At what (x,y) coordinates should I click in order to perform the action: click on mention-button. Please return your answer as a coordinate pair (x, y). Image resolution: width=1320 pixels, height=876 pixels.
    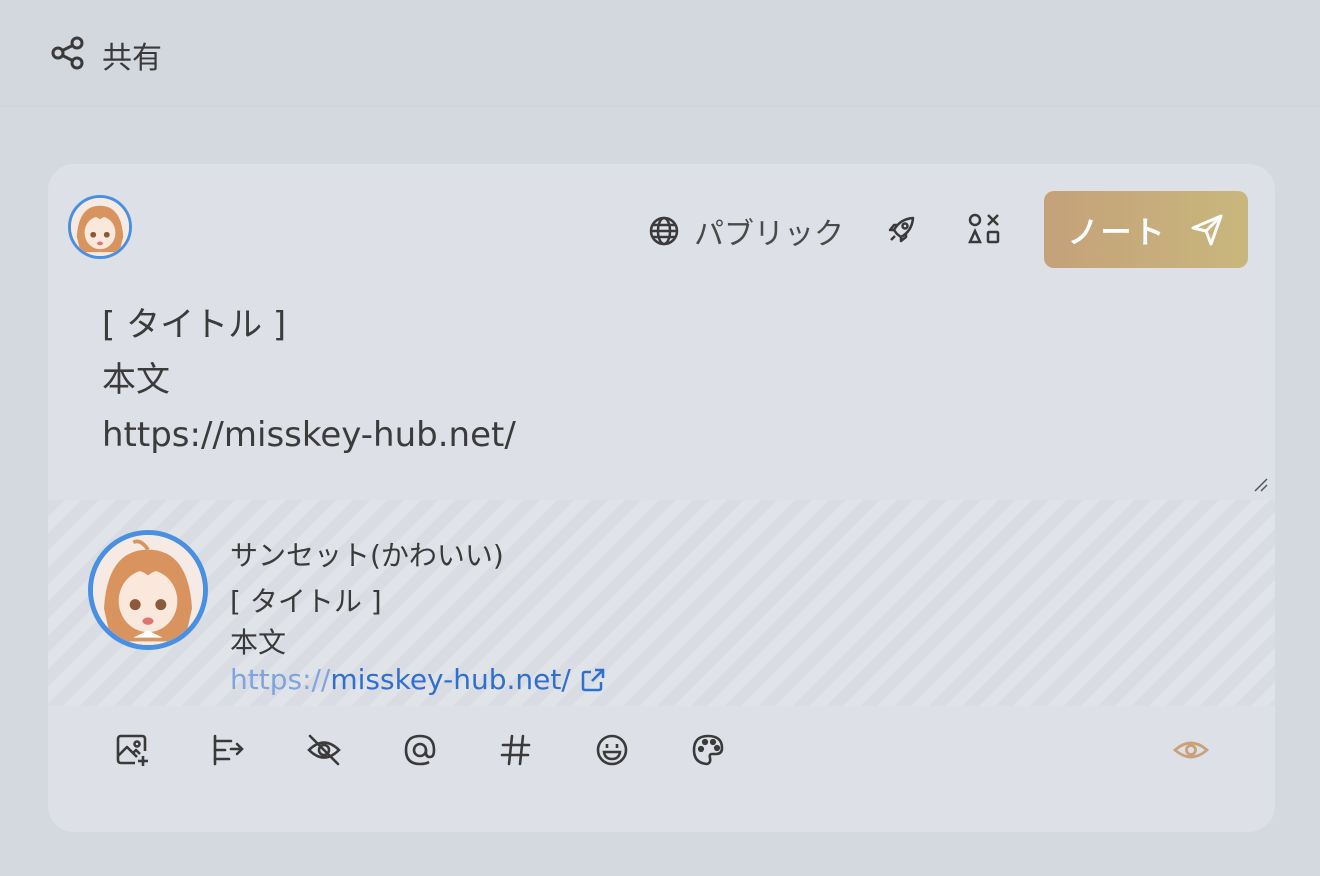
    Looking at the image, I should click on (420, 750).